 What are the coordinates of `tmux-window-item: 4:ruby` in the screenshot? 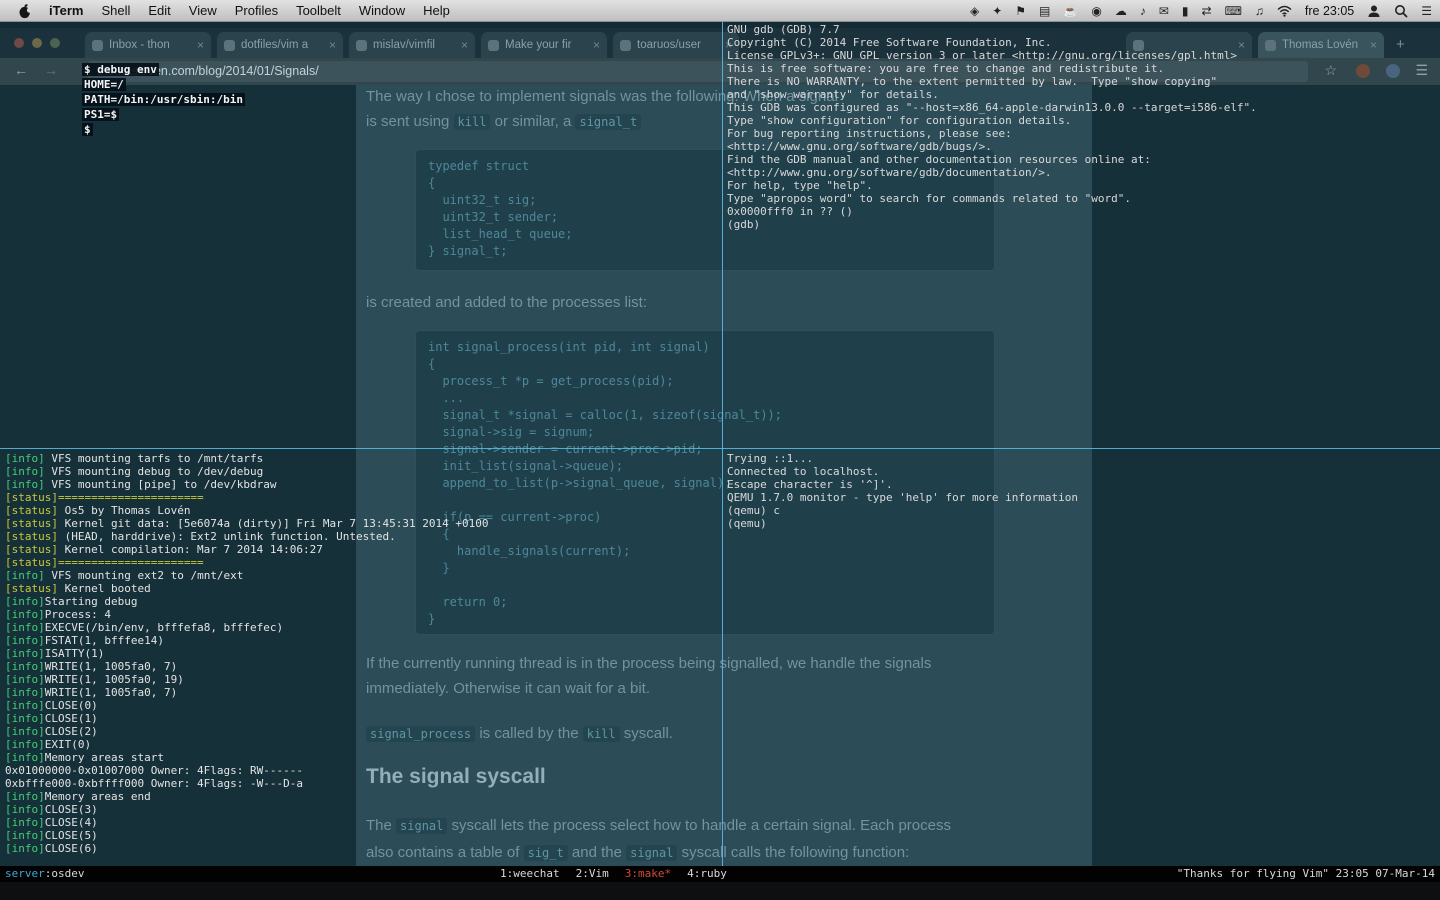 It's located at (707, 873).